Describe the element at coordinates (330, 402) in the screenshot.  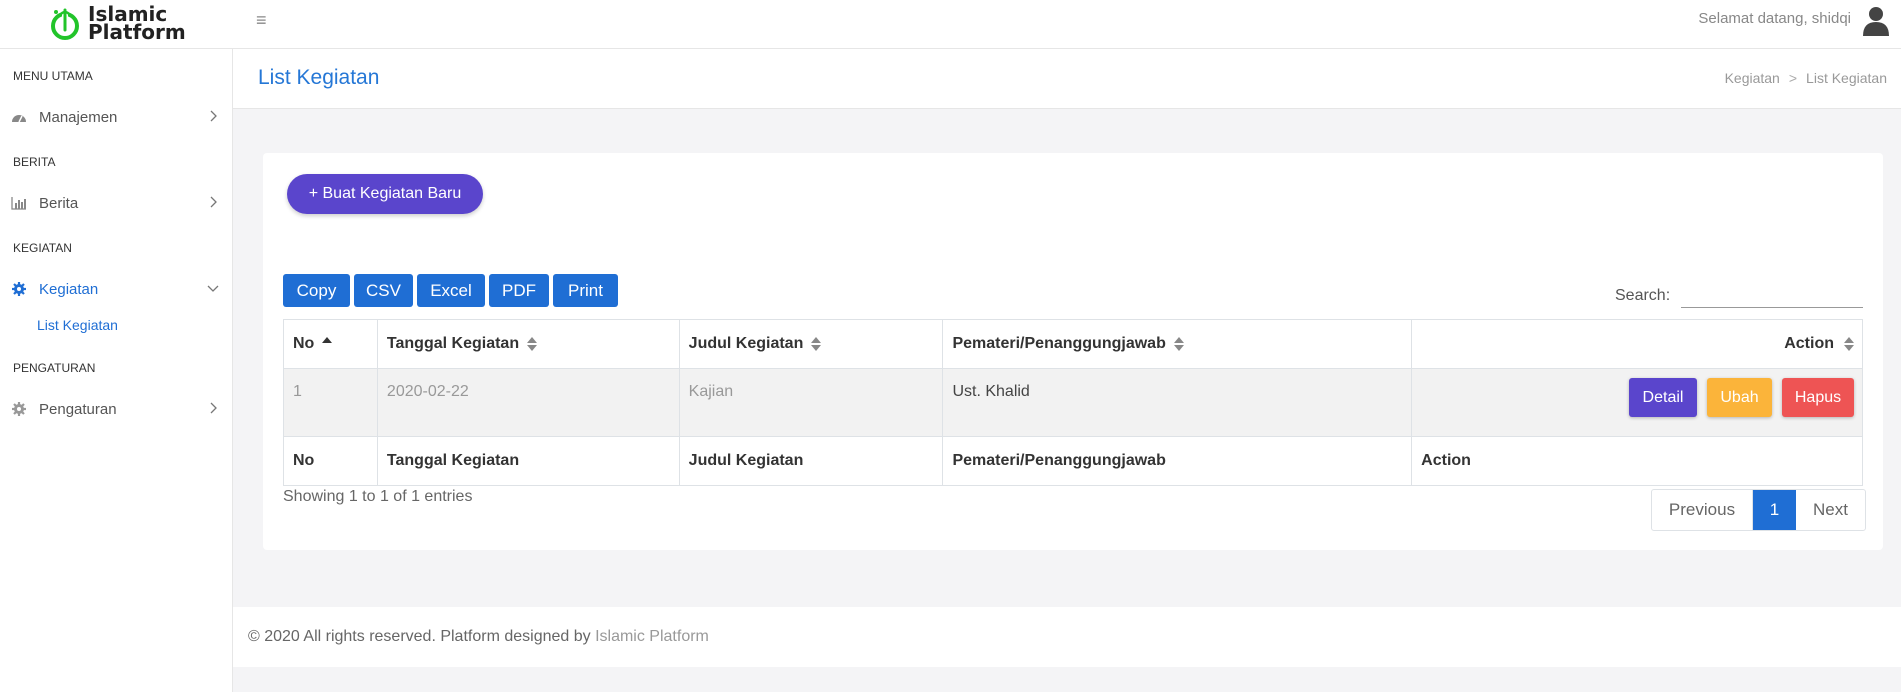
I see `cell-no: 1` at that location.